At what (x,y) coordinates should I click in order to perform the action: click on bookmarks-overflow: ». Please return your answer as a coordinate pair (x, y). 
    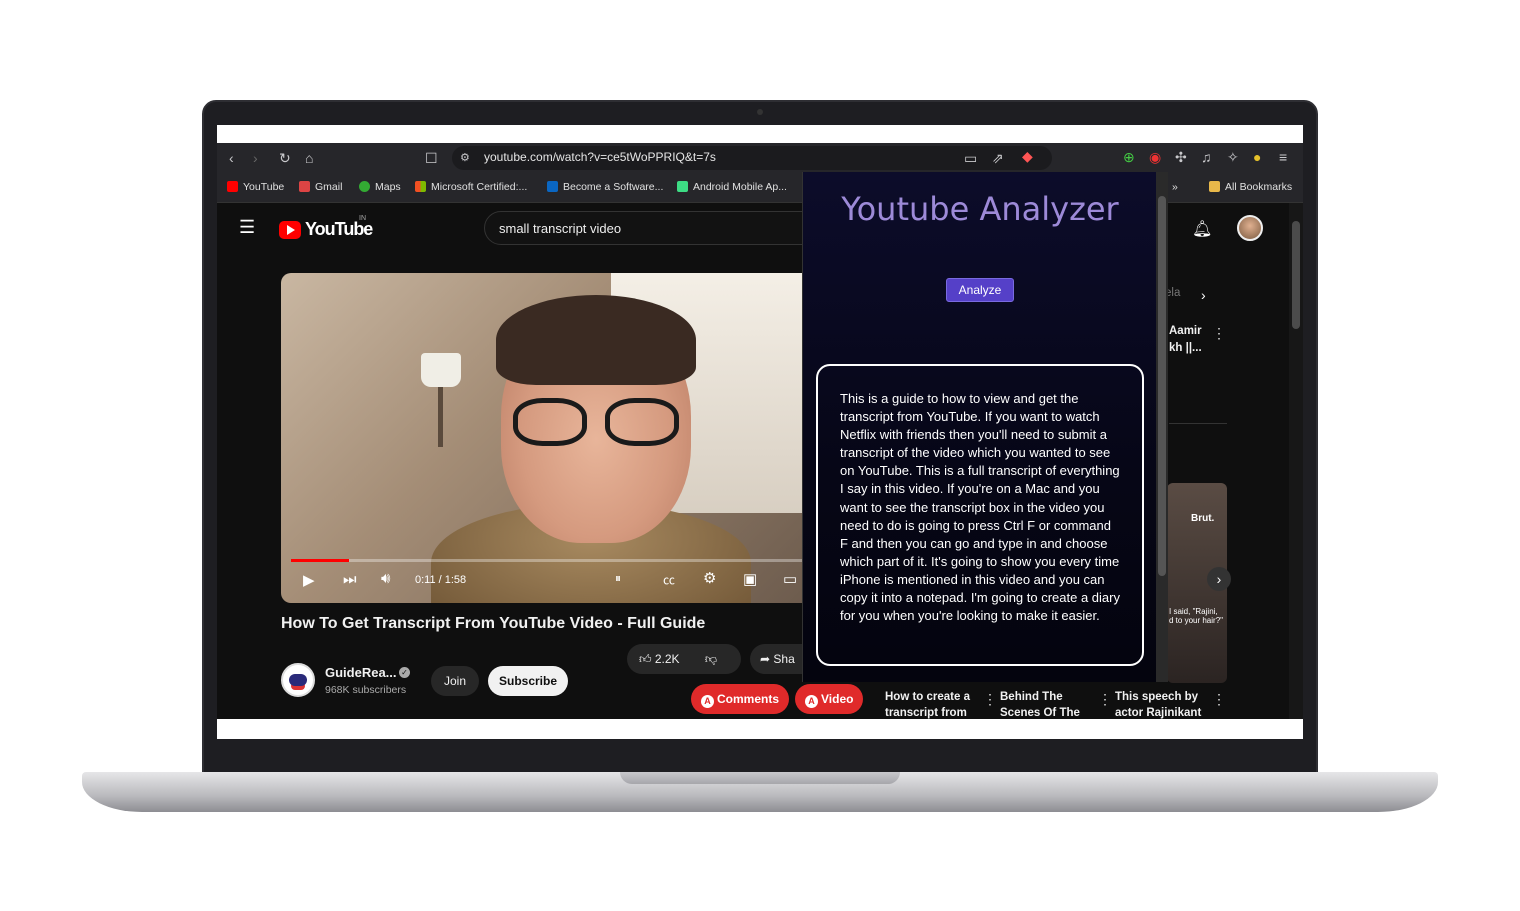
    Looking at the image, I should click on (1175, 187).